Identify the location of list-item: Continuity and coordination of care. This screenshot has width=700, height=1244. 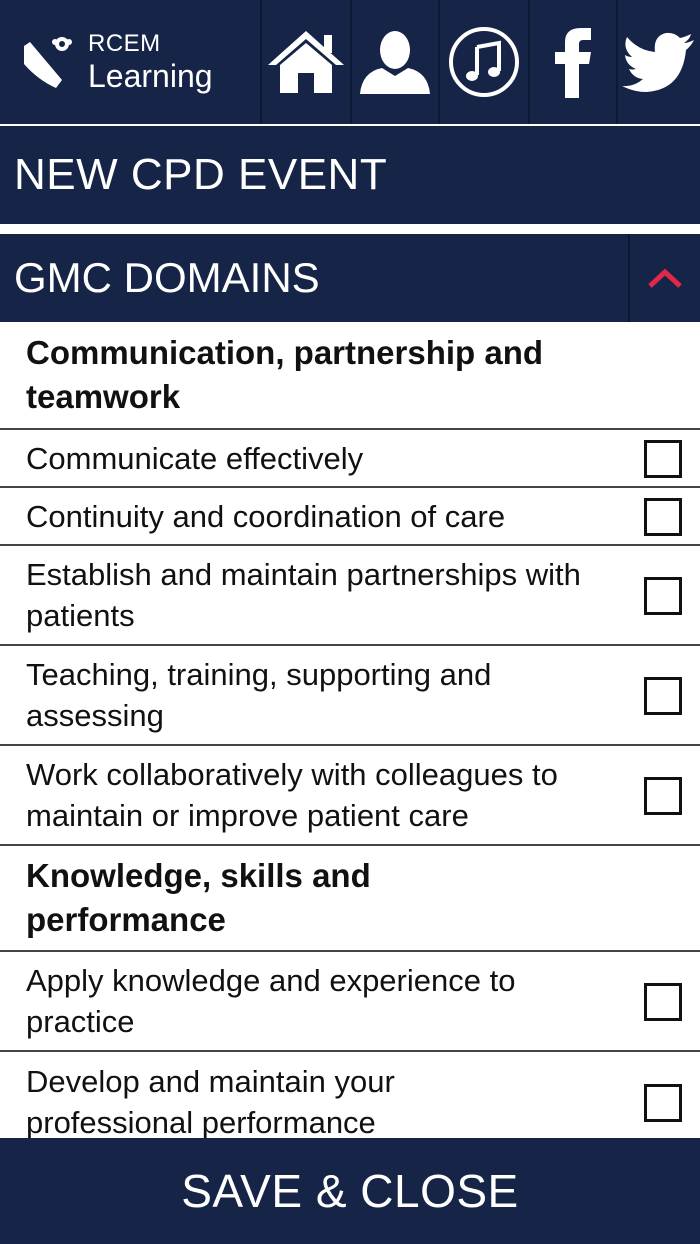
(350, 517).